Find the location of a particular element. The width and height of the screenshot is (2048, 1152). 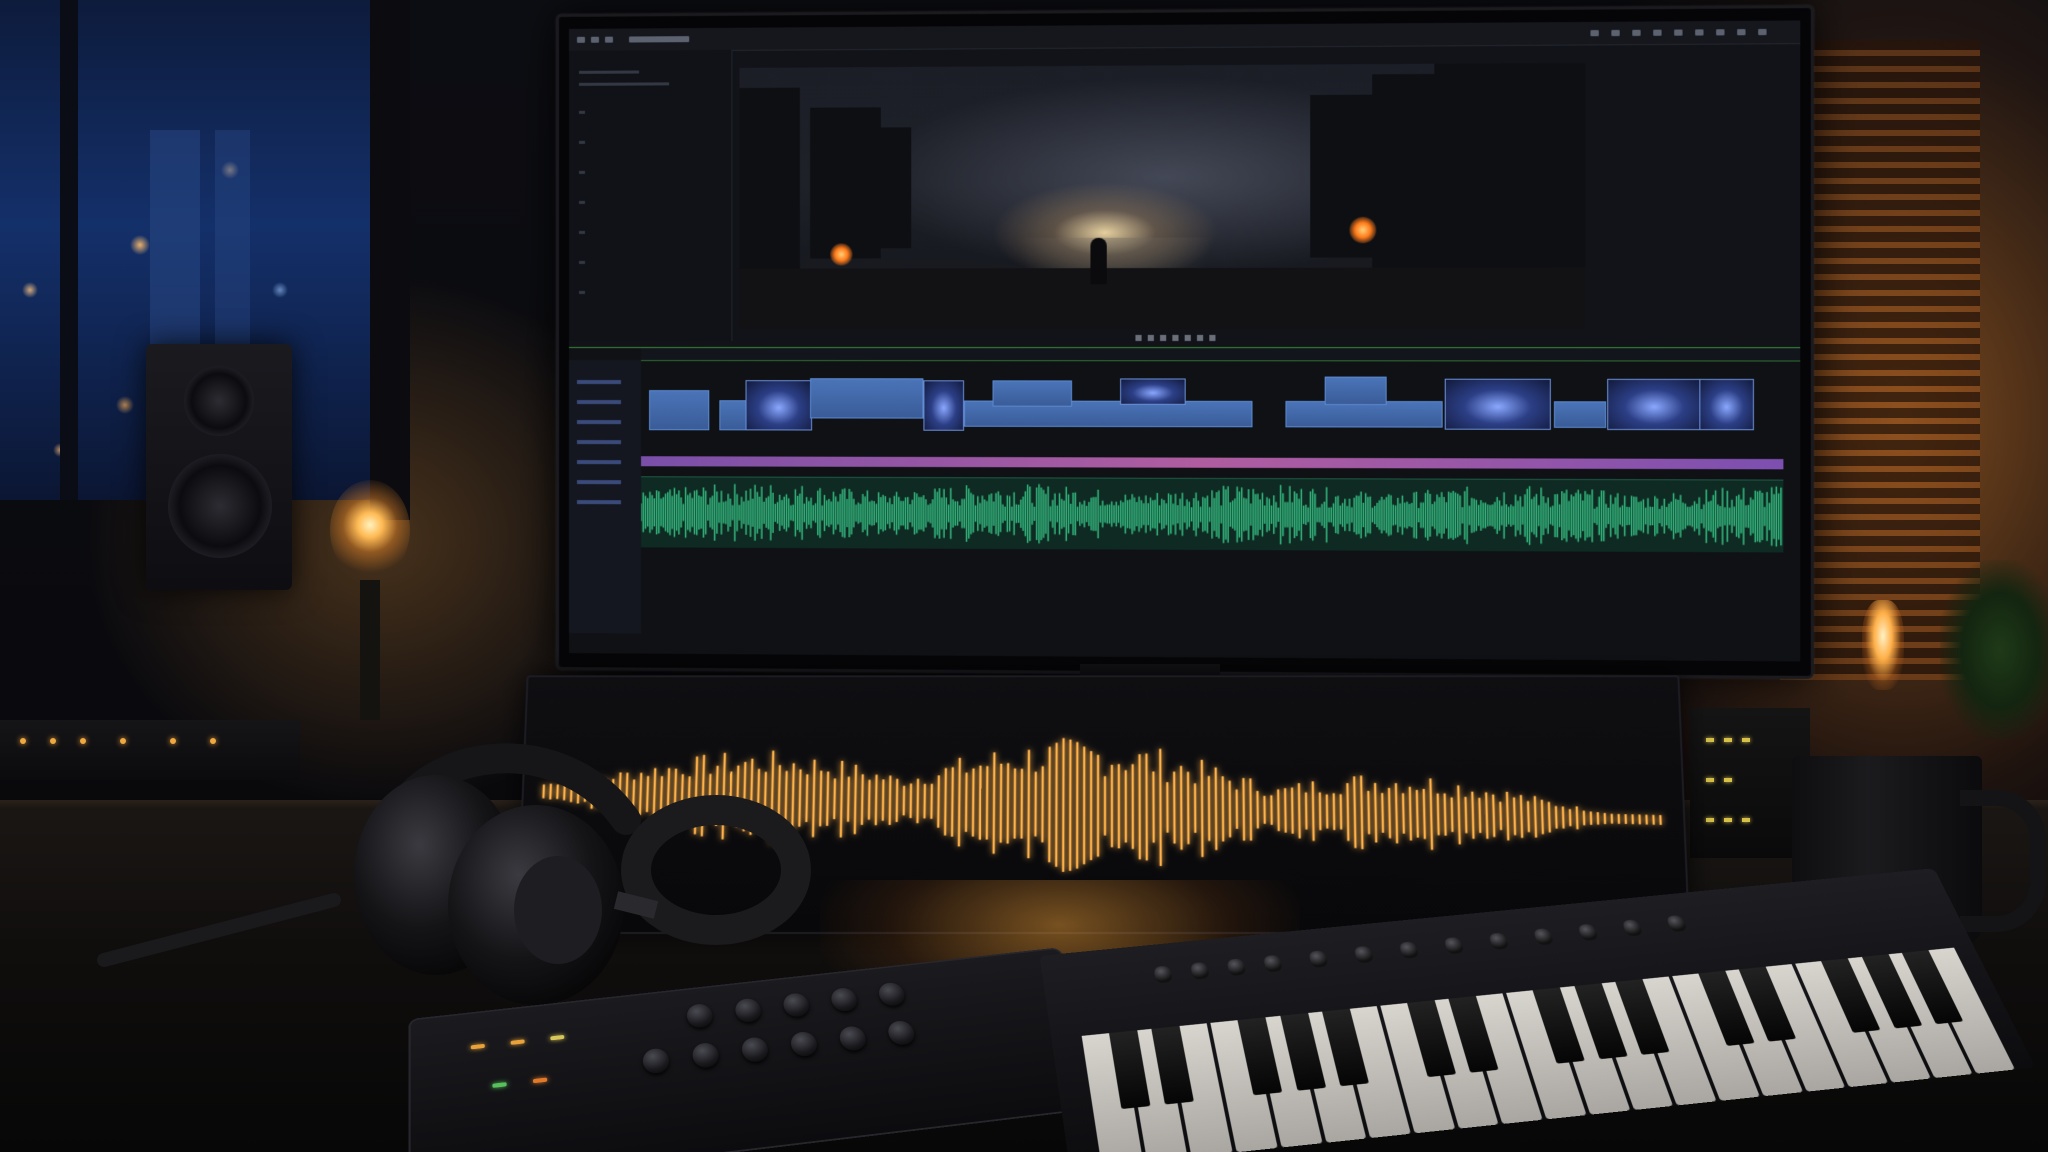

candle-light is located at coordinates (1883, 645).